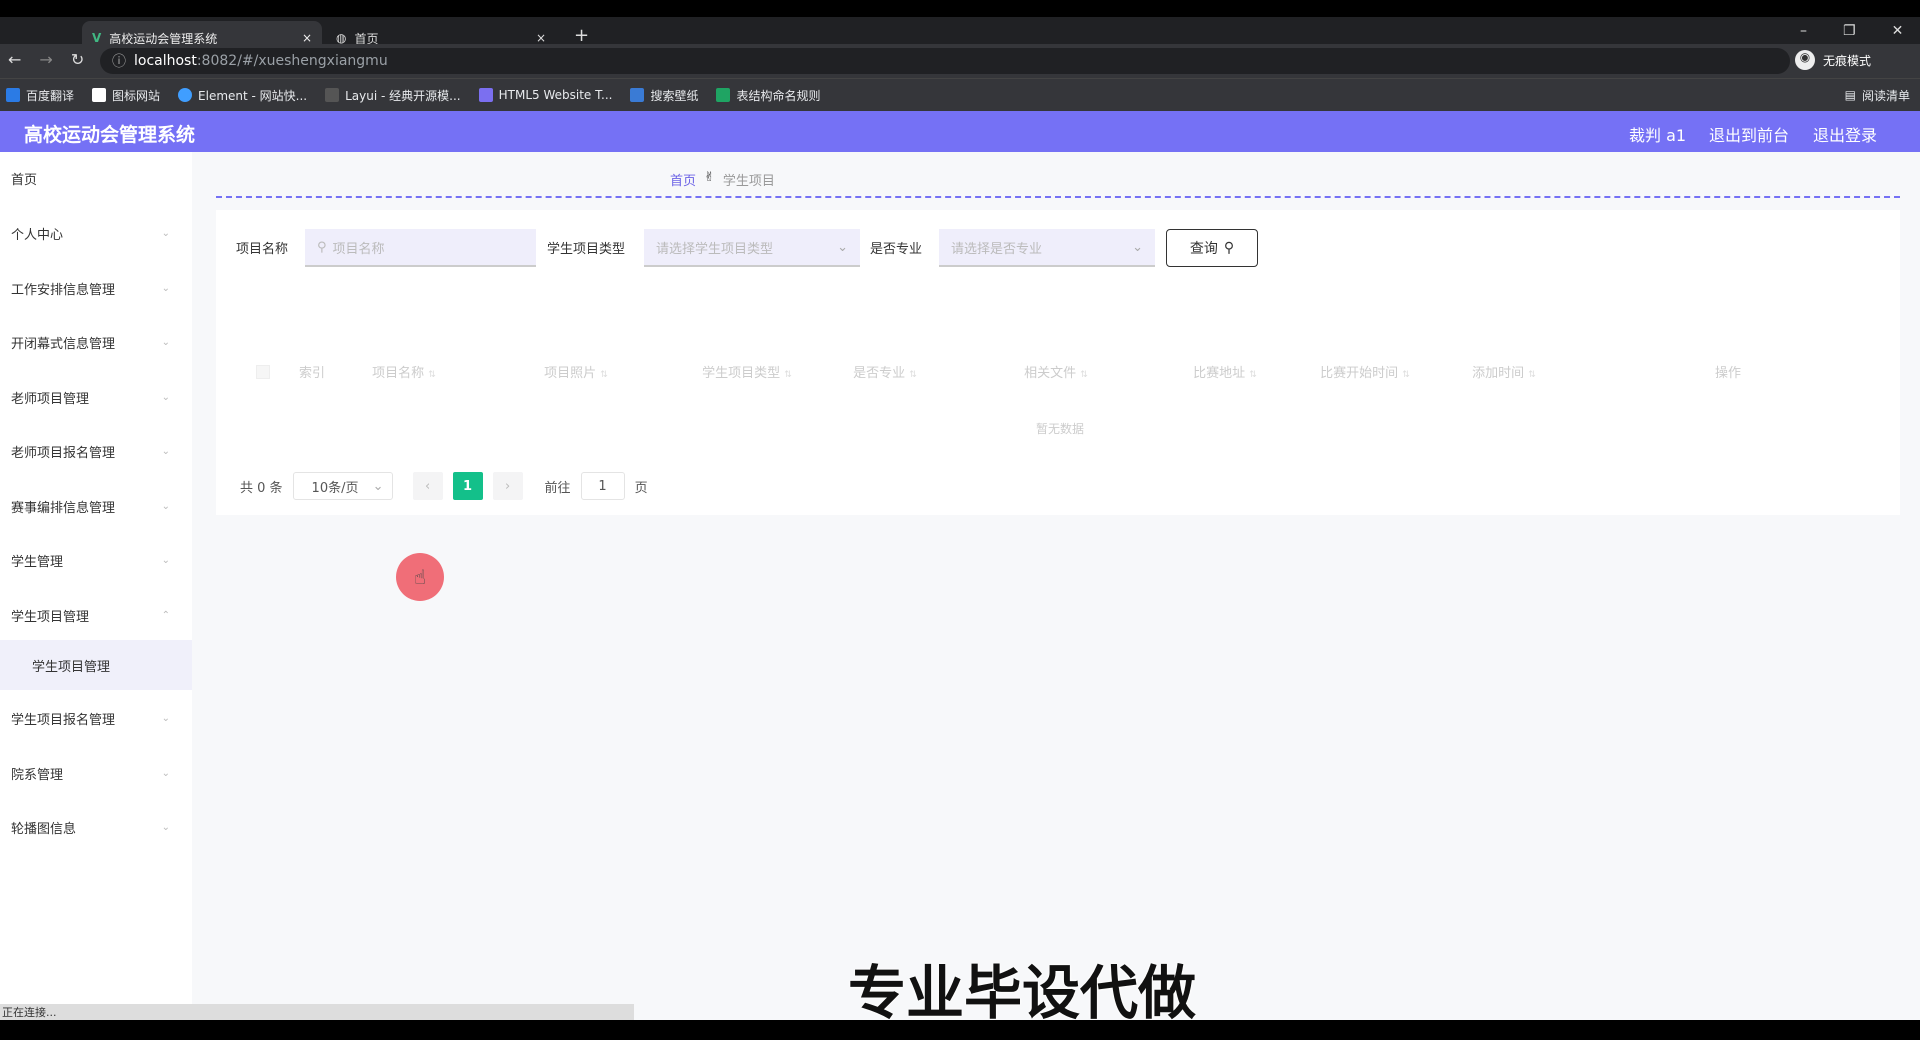  Describe the element at coordinates (99, 95) in the screenshot. I see `flag-icon` at that location.